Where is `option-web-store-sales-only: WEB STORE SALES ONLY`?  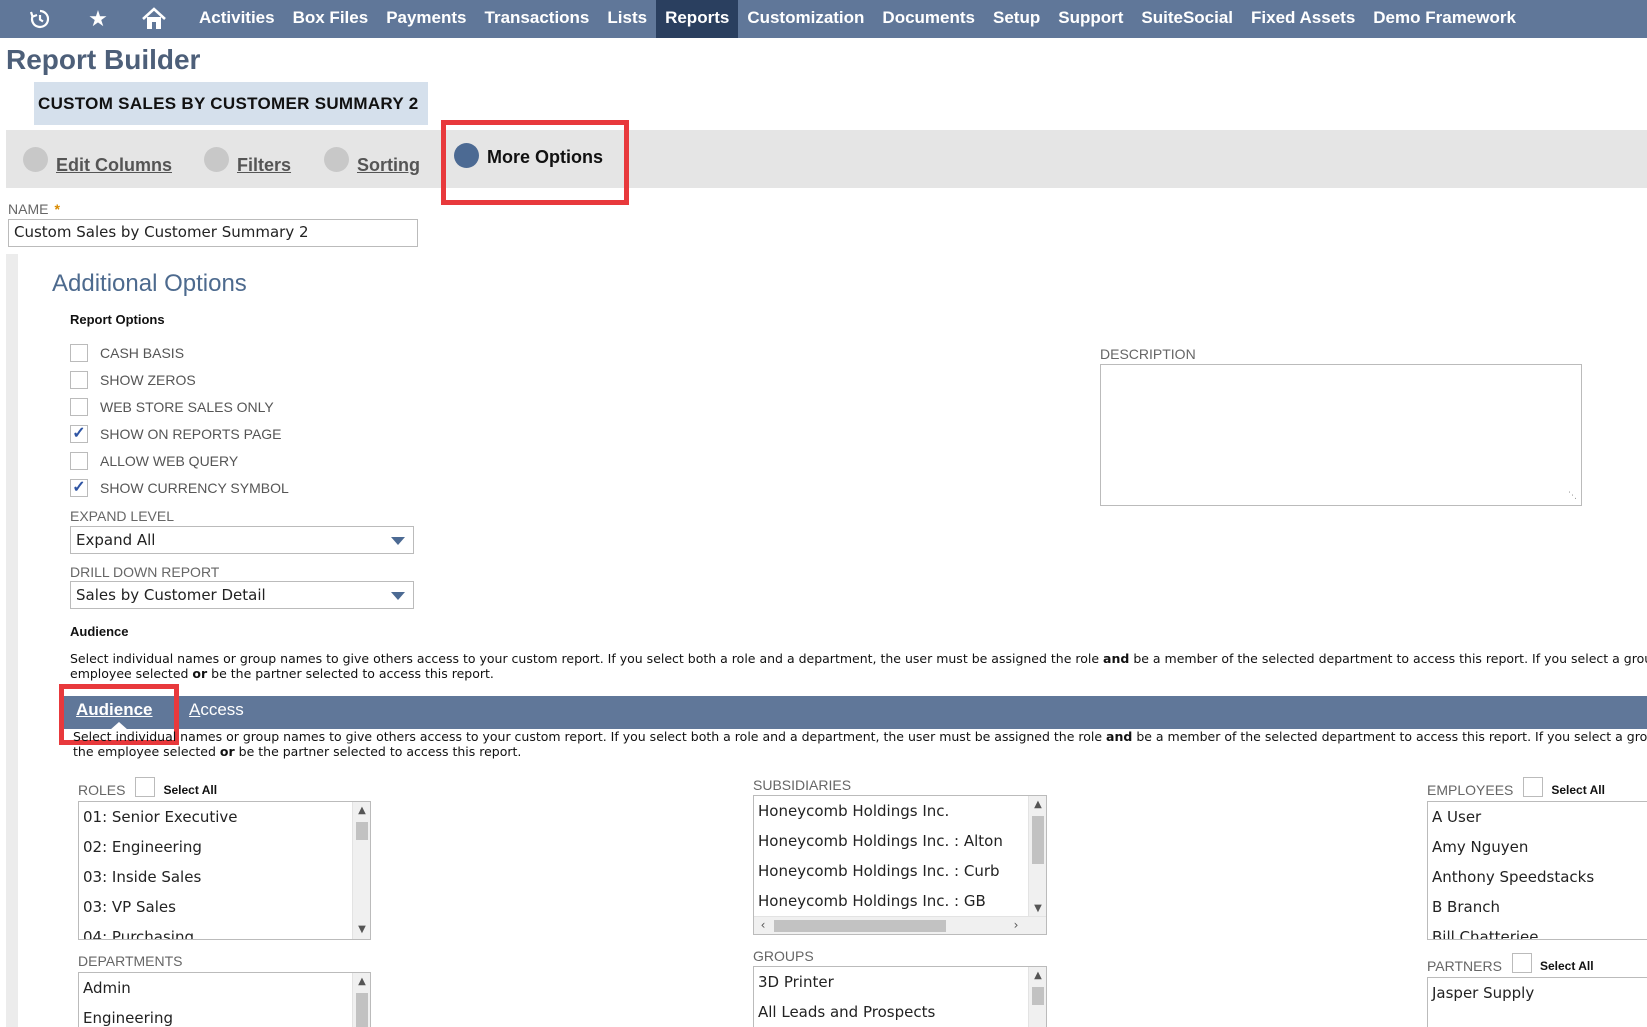 option-web-store-sales-only: WEB STORE SALES ONLY is located at coordinates (172, 407).